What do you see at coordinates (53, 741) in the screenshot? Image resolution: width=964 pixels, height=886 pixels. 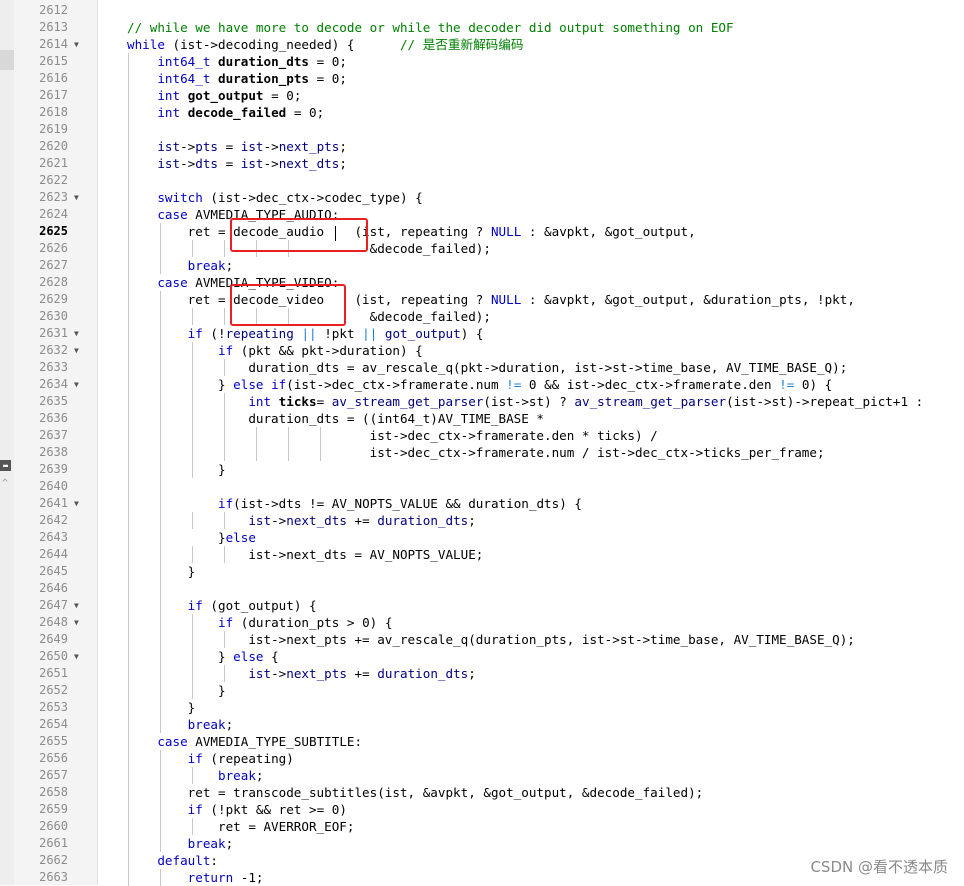 I see `line-number: 2655` at bounding box center [53, 741].